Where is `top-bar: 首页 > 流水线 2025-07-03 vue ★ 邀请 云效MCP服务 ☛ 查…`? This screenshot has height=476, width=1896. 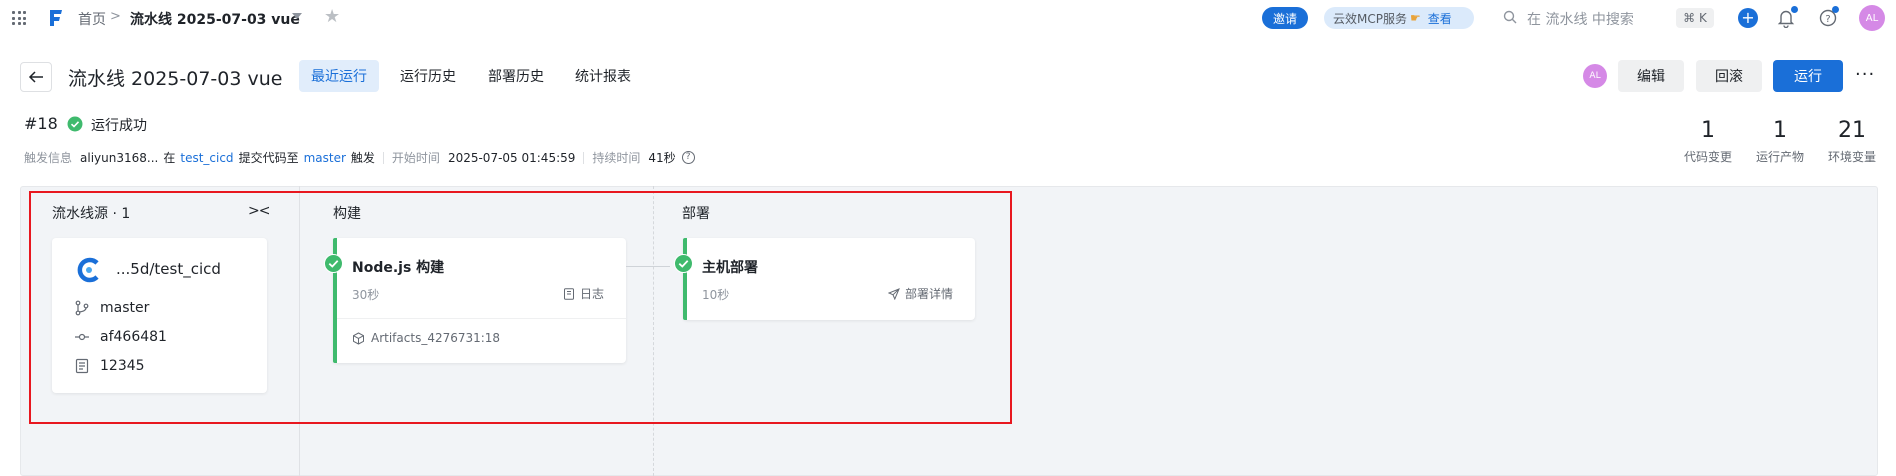
top-bar: 首页 > 流水线 2025-07-03 vue ★ 邀请 云效MCP服务 ☛ 查… is located at coordinates (948, 18).